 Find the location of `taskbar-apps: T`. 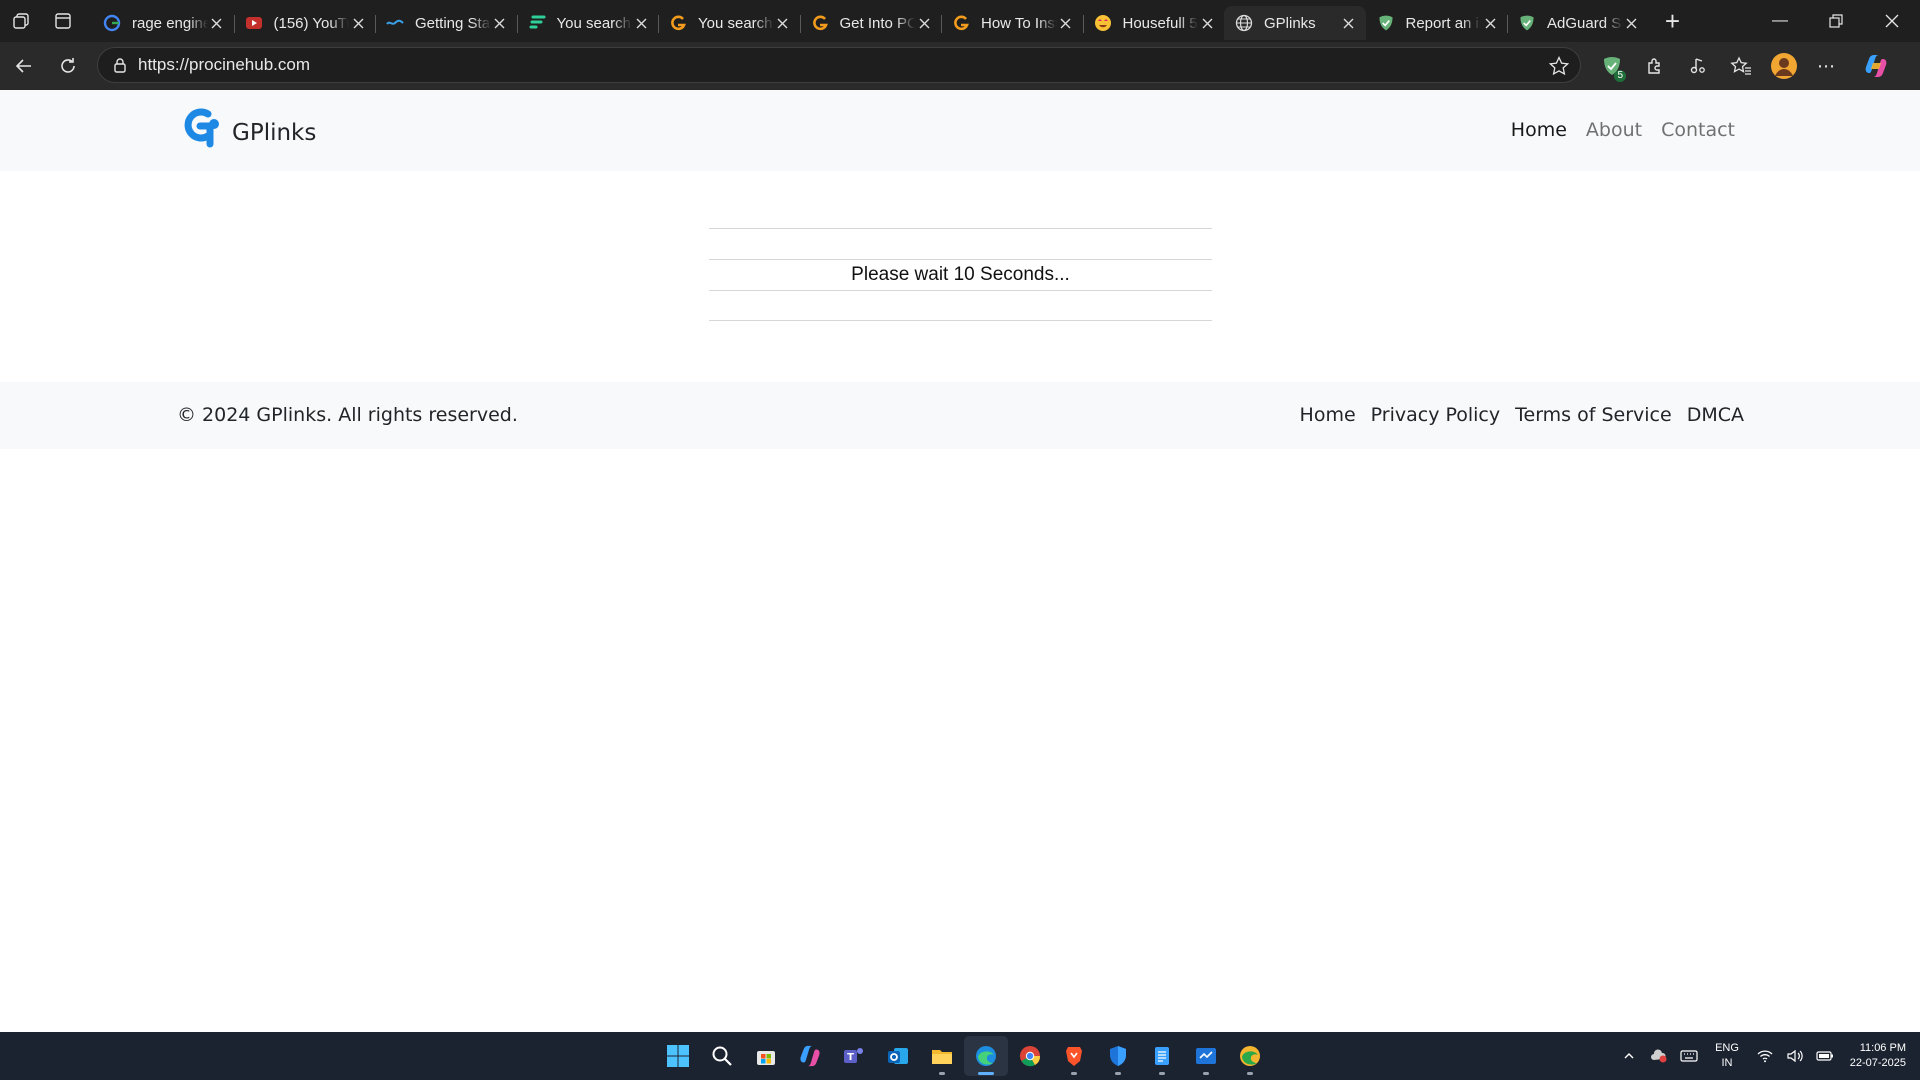

taskbar-apps: T is located at coordinates (964, 1056).